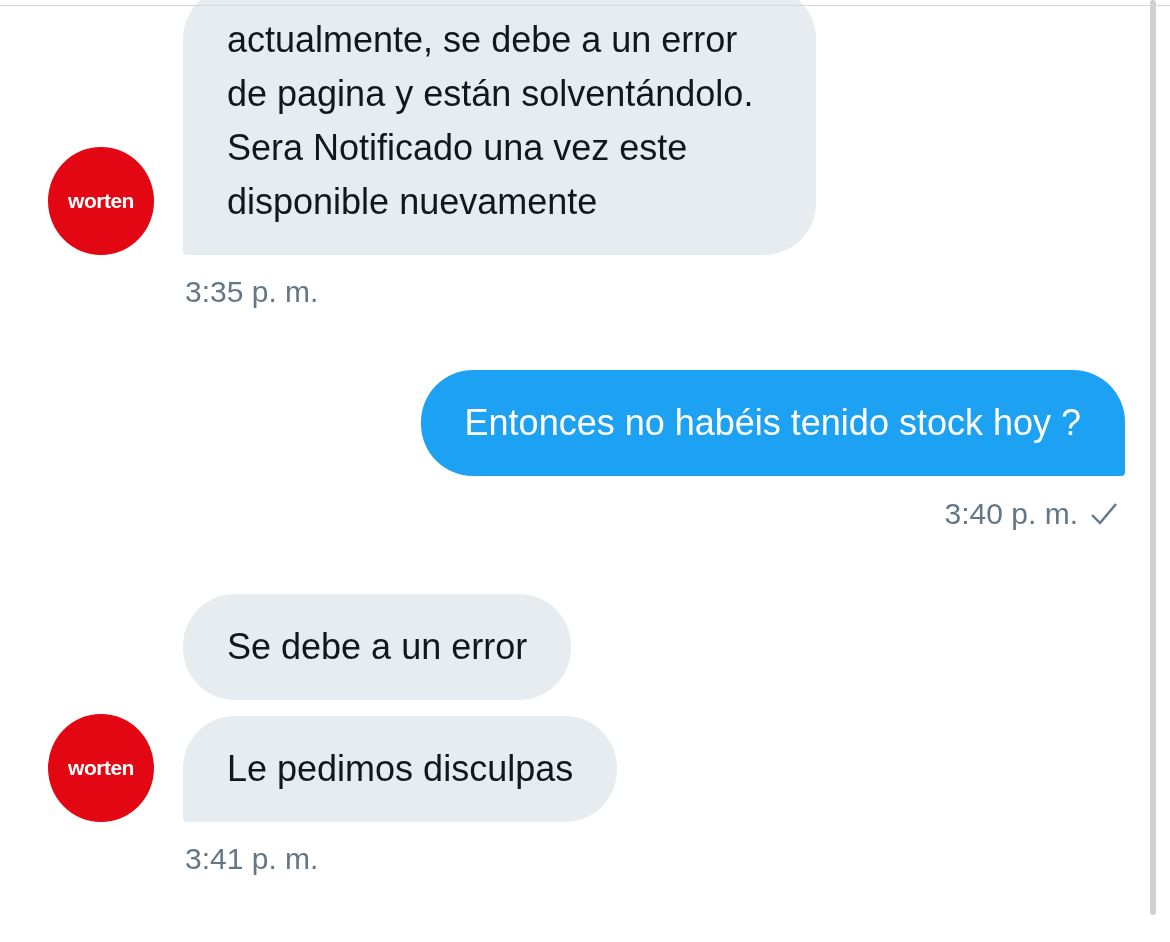 This screenshot has width=1170, height=942. What do you see at coordinates (400, 769) in the screenshot?
I see `message-bubble: Le pedimos disculpas` at bounding box center [400, 769].